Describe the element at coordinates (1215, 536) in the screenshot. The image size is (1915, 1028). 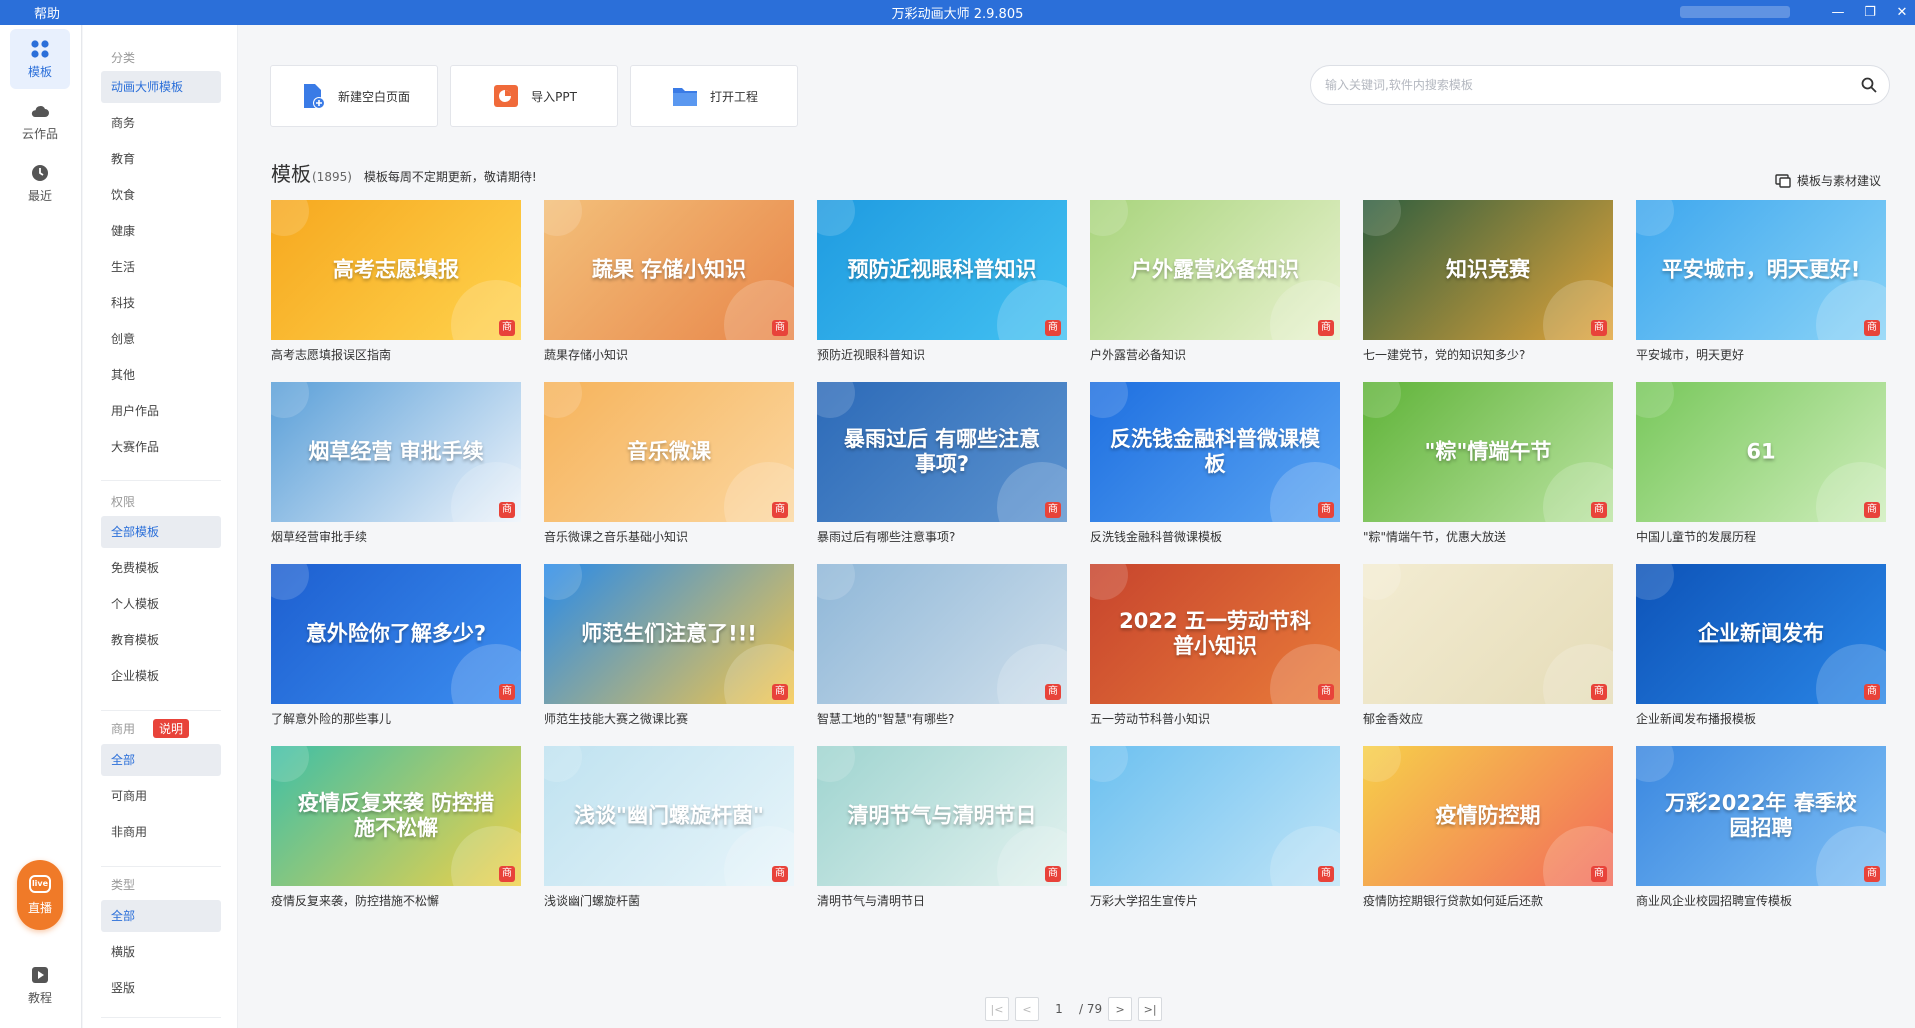
I see `template-name: 反洗钱金融科普微课模板` at that location.